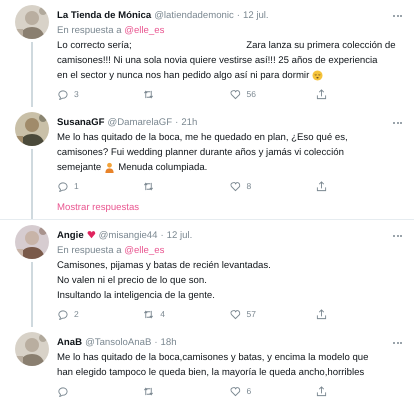  Describe the element at coordinates (217, 60) in the screenshot. I see `tweet-text: camisones!!! Ni una sola novia quiere vestirse así!!! 25 años de experiencia` at that location.